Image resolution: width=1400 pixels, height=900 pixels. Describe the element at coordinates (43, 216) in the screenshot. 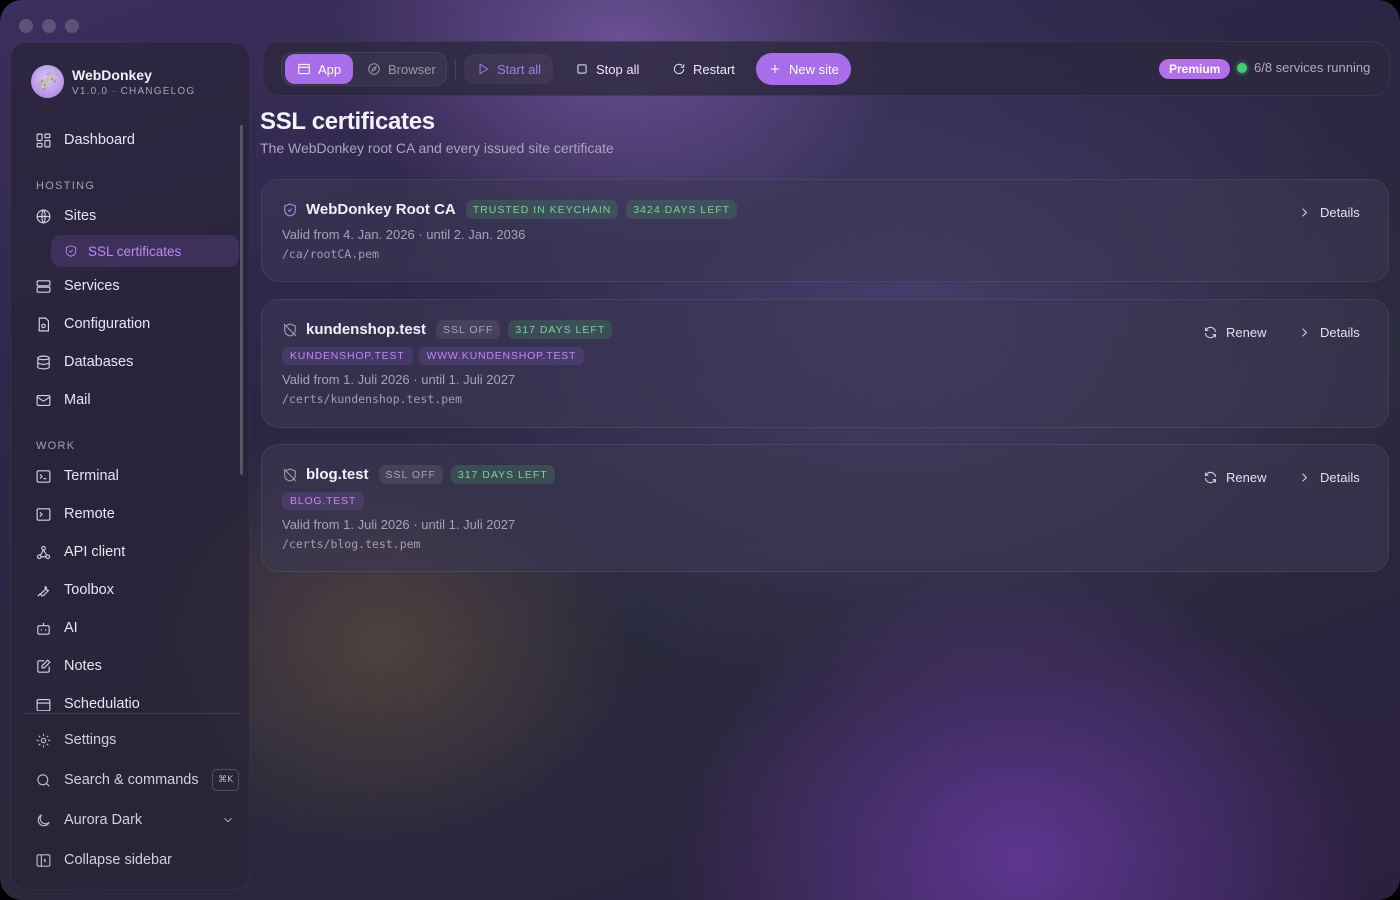

I see `globe-icon` at that location.